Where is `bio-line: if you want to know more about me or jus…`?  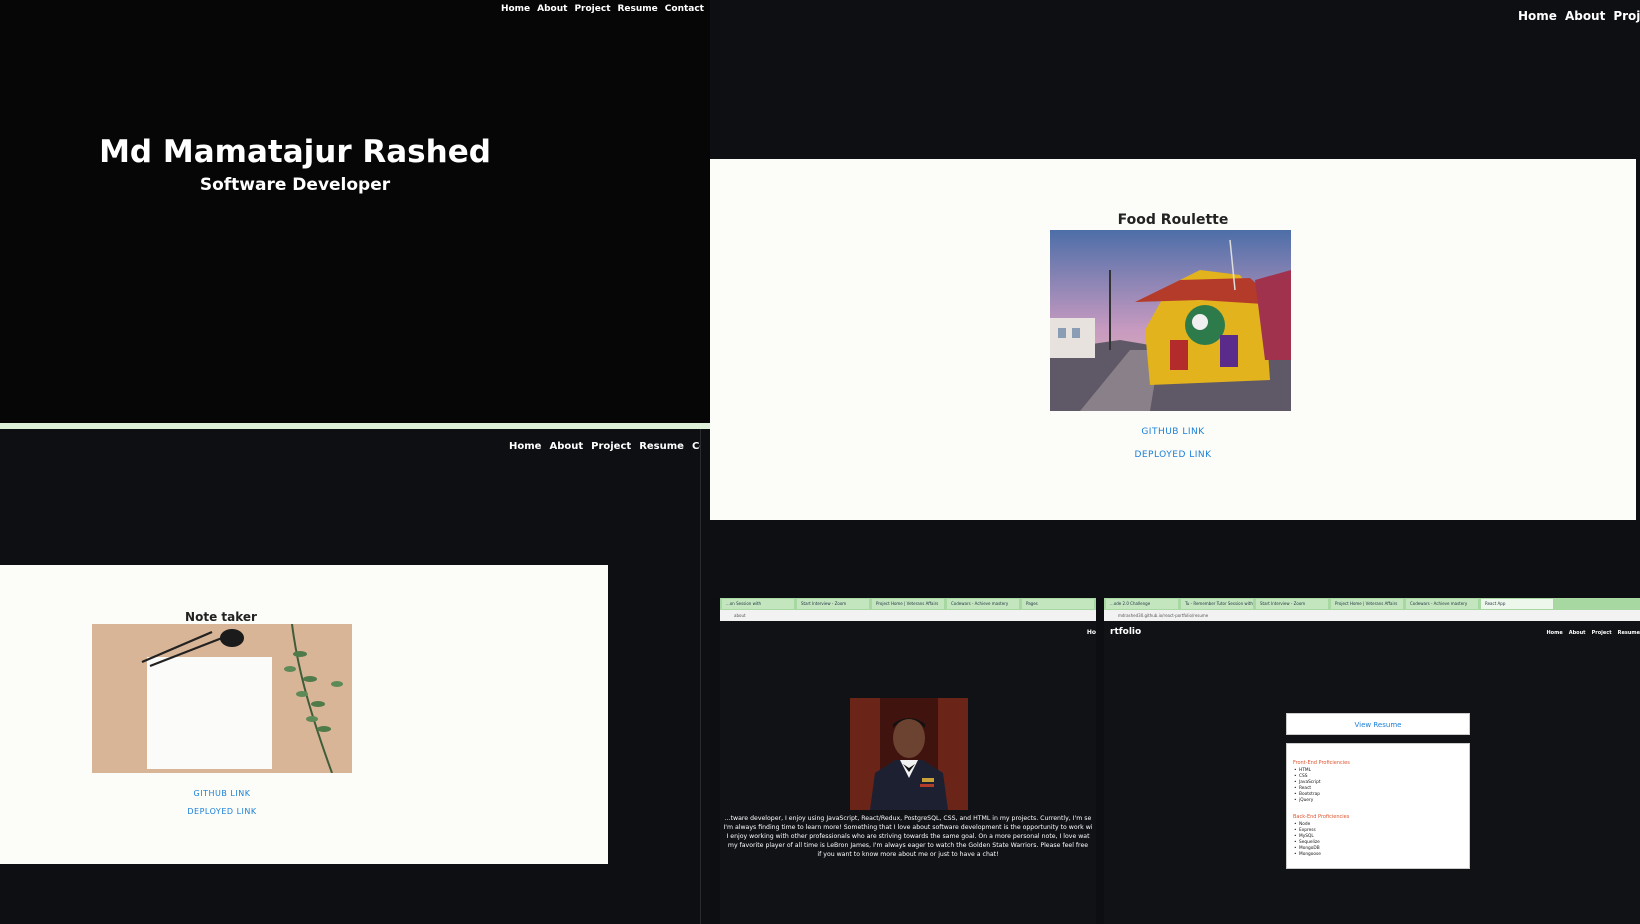 bio-line: if you want to know more about me or jus… is located at coordinates (908, 854).